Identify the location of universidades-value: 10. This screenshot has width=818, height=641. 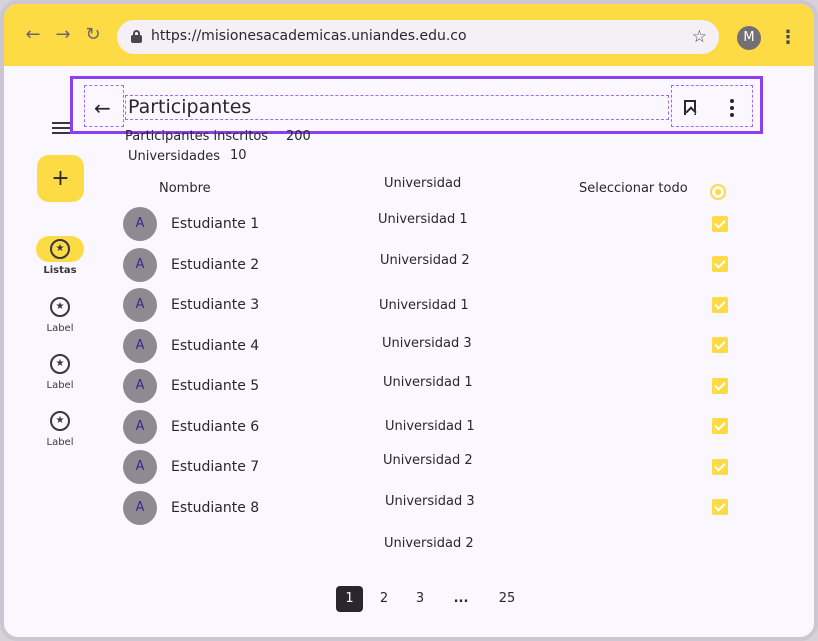
(238, 155).